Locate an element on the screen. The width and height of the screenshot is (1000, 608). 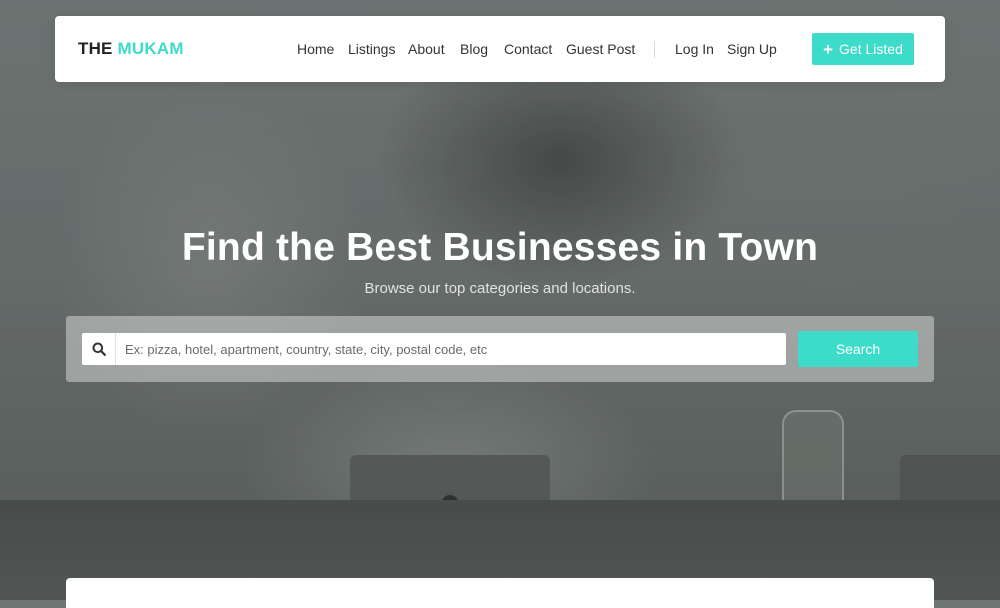
logo-text-the: THE is located at coordinates (95, 48).